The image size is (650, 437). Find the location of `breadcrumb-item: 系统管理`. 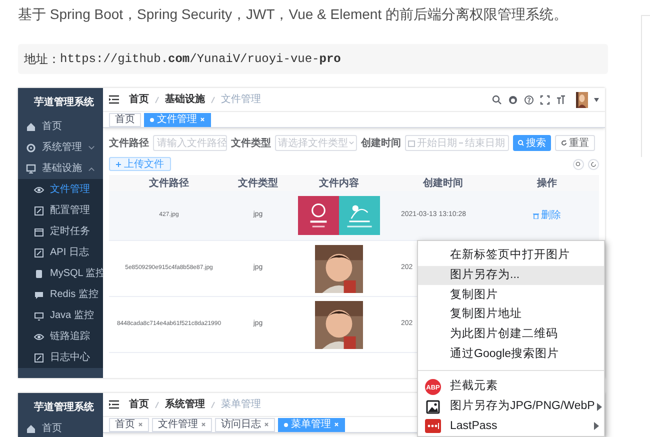

breadcrumb-item: 系统管理 is located at coordinates (185, 404).